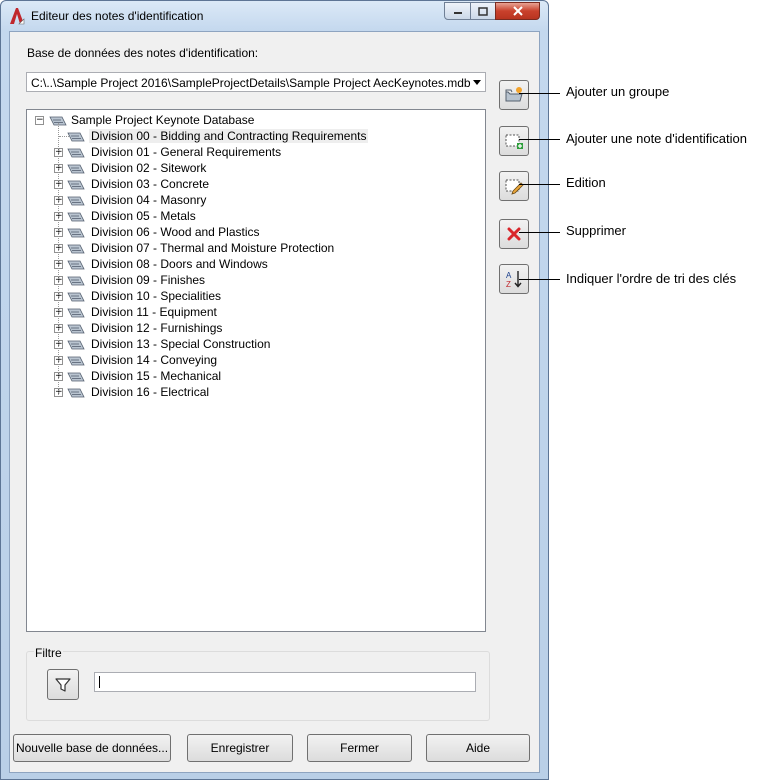 The height and width of the screenshot is (782, 781). I want to click on maximize-button, so click(483, 11).